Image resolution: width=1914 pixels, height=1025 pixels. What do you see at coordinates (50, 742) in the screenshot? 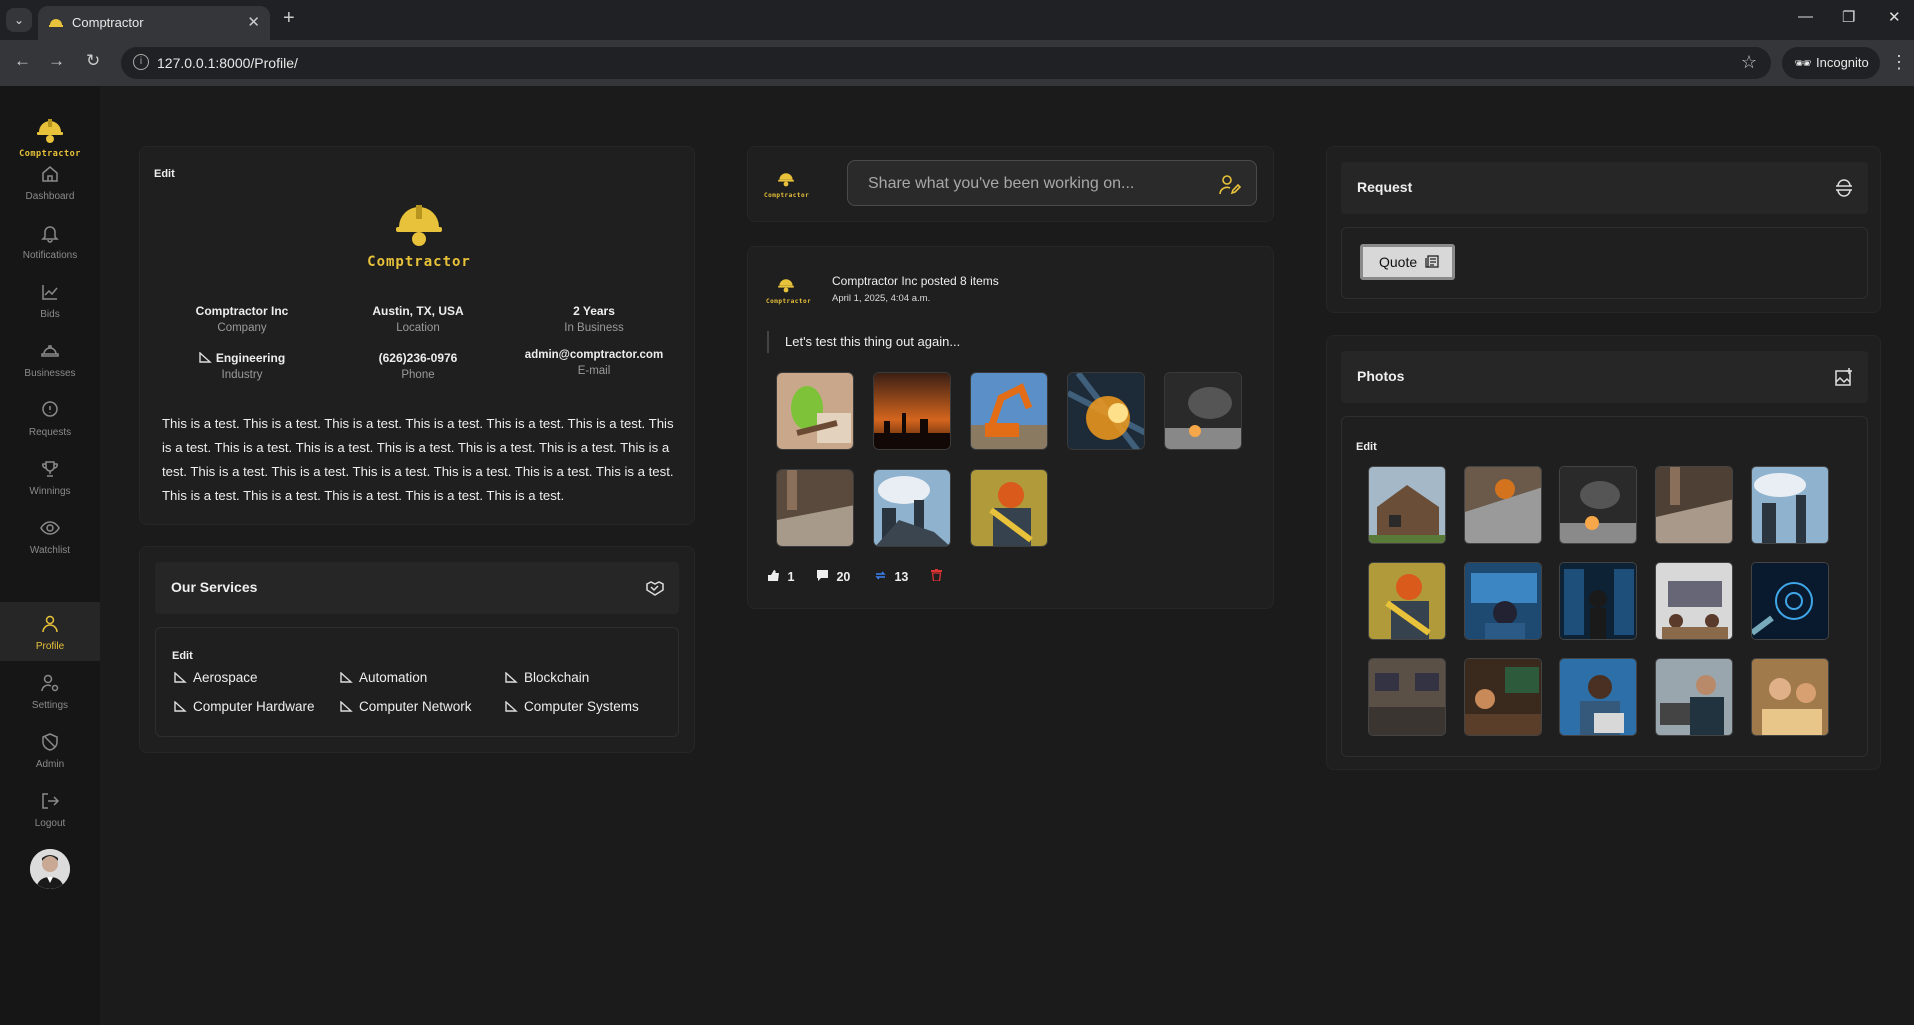
I see `shield-icon` at bounding box center [50, 742].